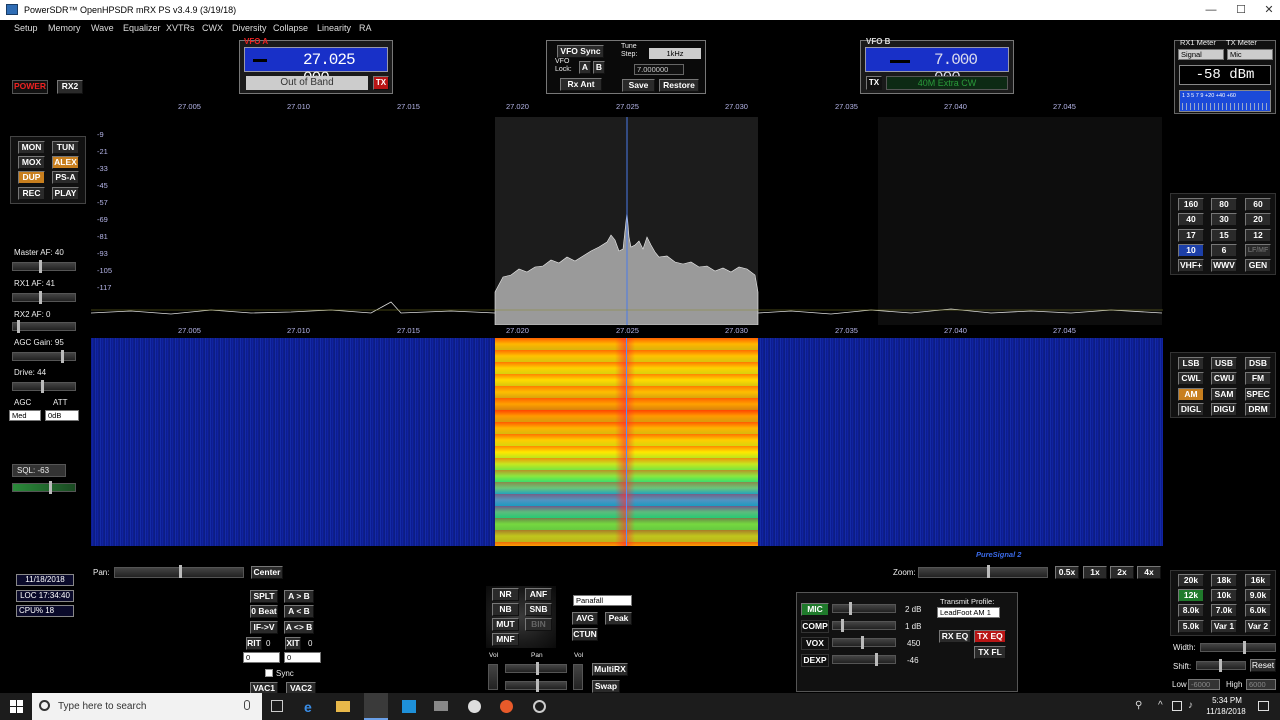 The image size is (1280, 720). I want to click on filter-low-field: -6000, so click(1204, 684).